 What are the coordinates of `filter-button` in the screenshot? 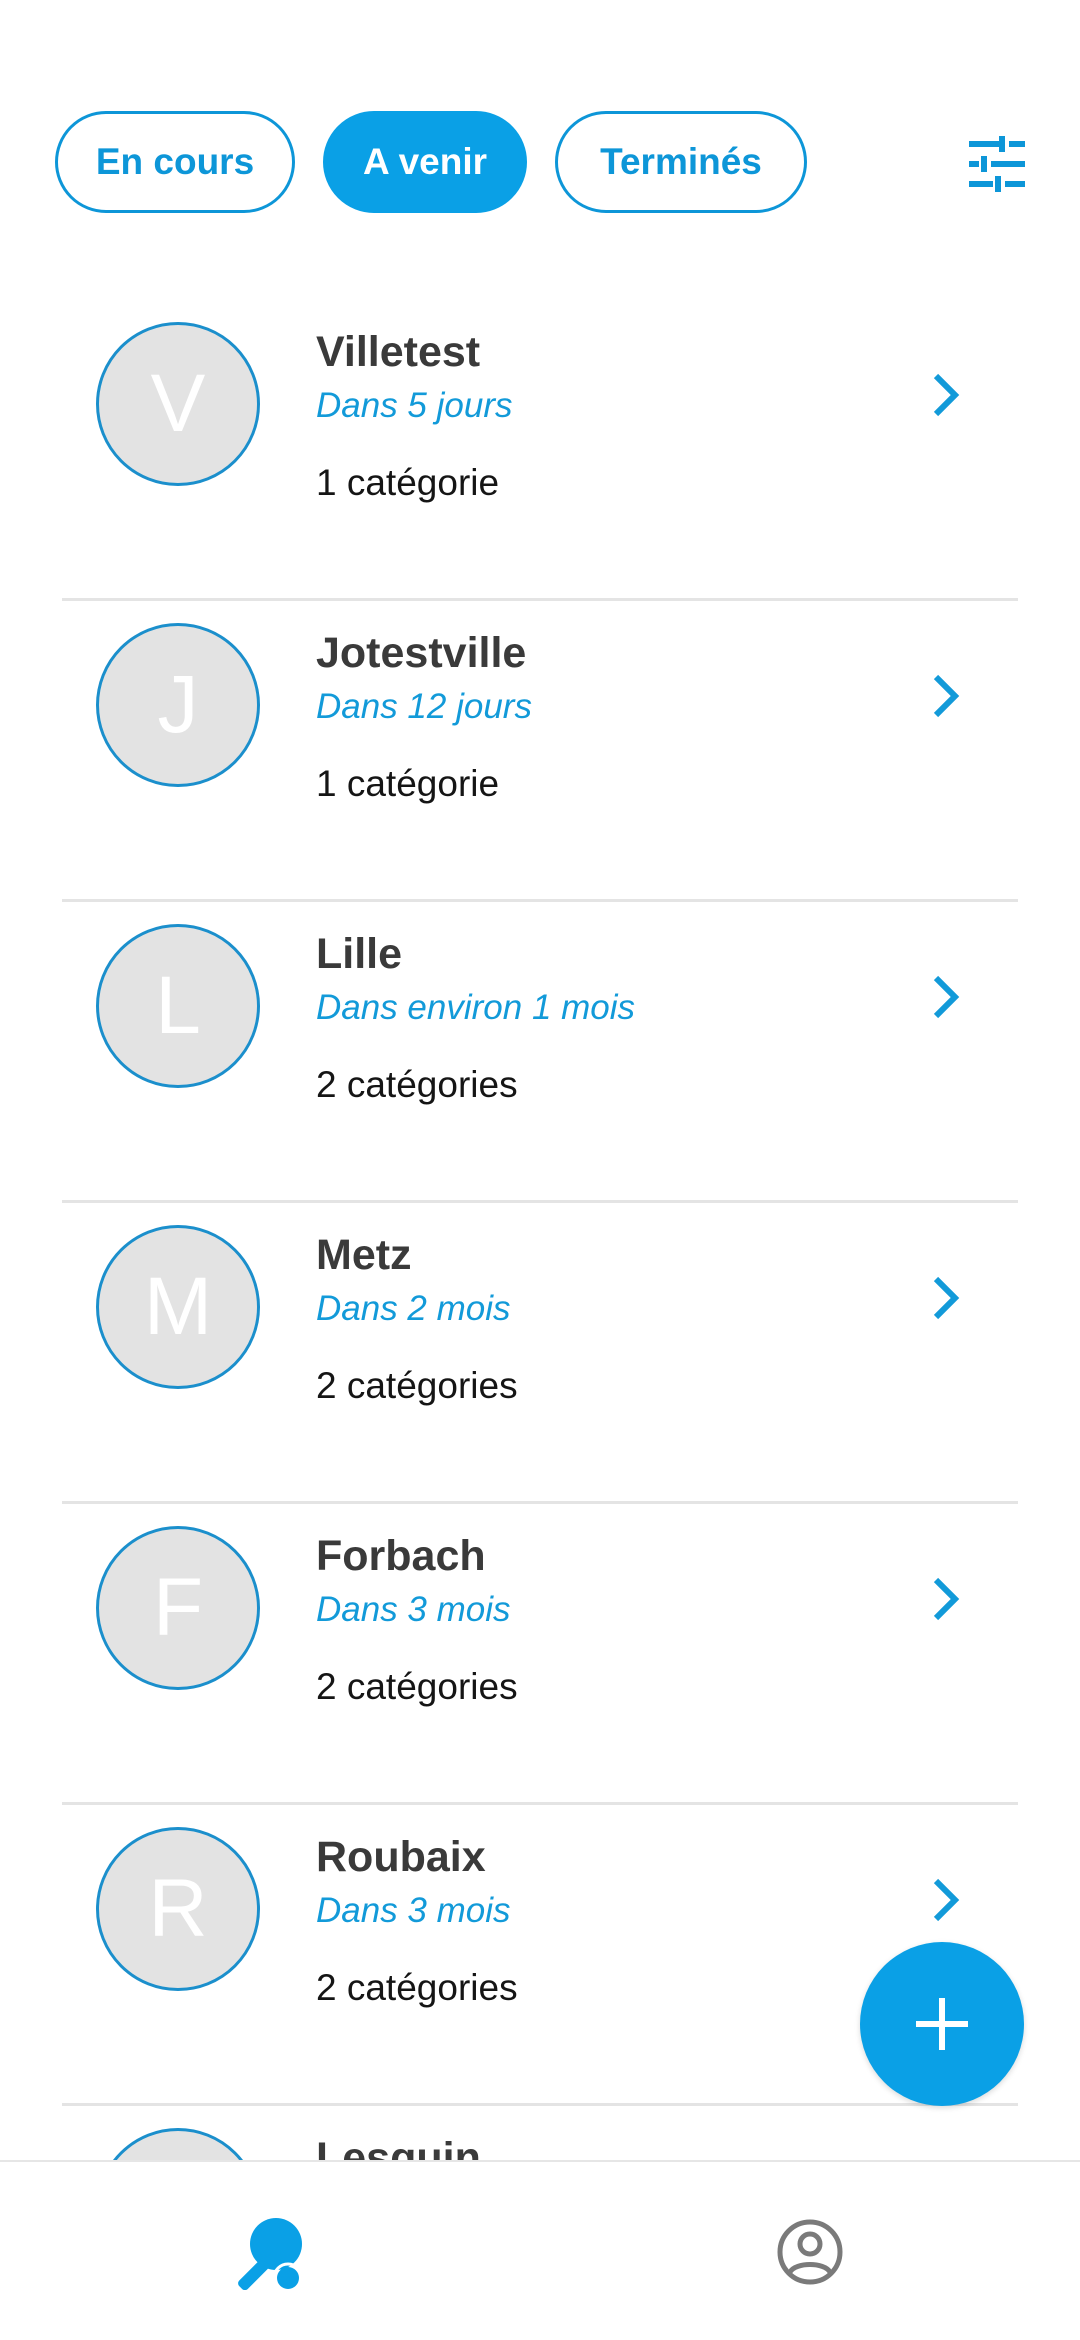 It's located at (997, 164).